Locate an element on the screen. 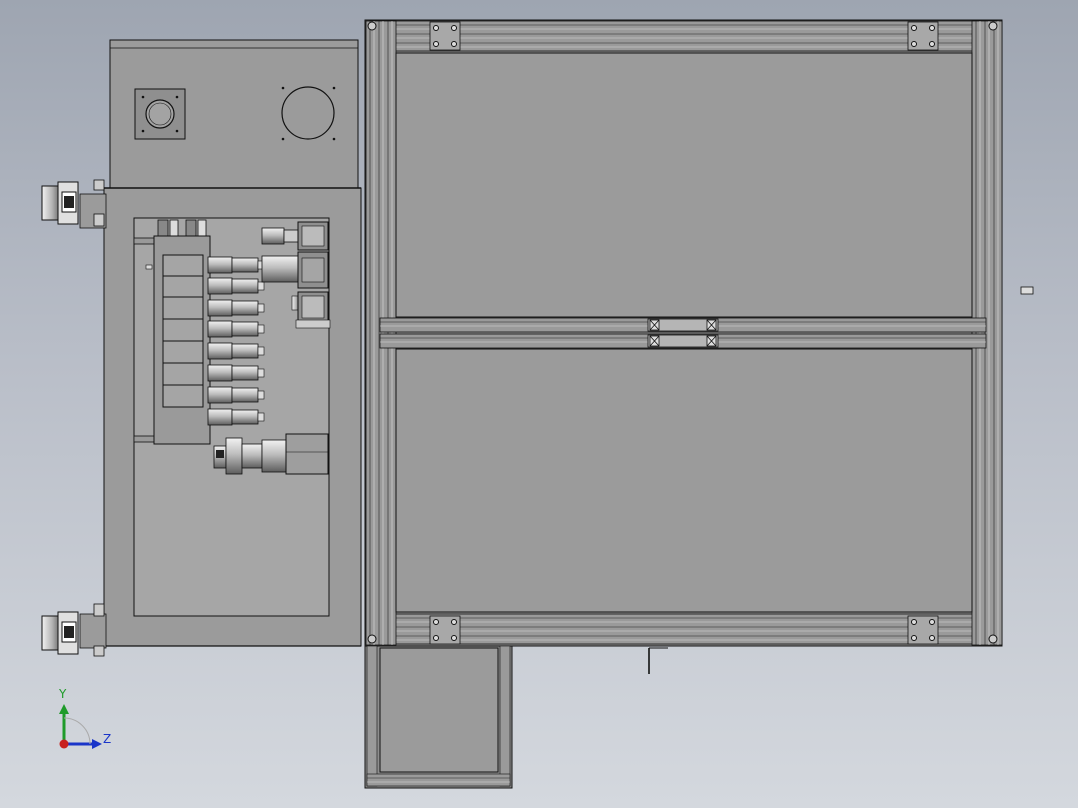 The image size is (1078, 808). round-fan-cutout is located at coordinates (308, 113).